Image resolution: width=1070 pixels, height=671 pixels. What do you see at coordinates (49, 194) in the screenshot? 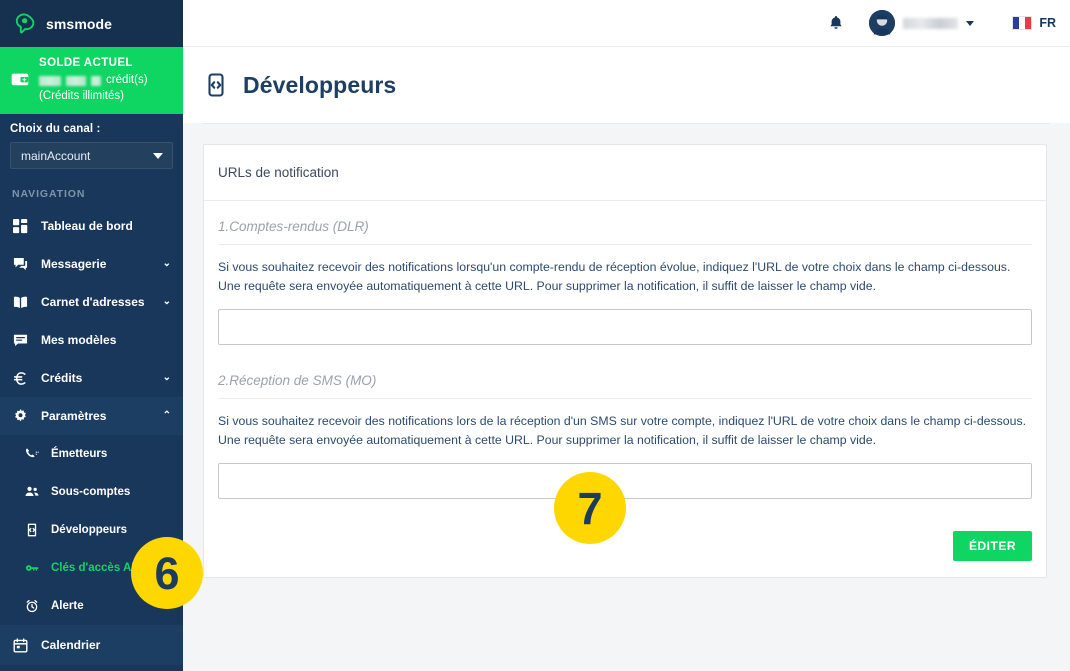
I see `nav-heading: NAVIGATION` at bounding box center [49, 194].